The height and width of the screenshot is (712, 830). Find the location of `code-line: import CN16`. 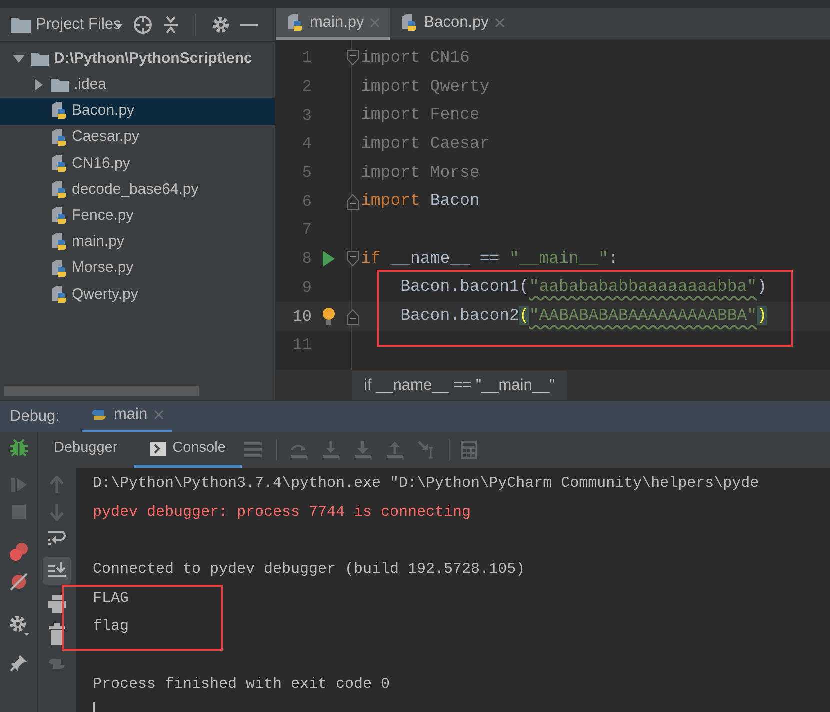

code-line: import CN16 is located at coordinates (415, 57).